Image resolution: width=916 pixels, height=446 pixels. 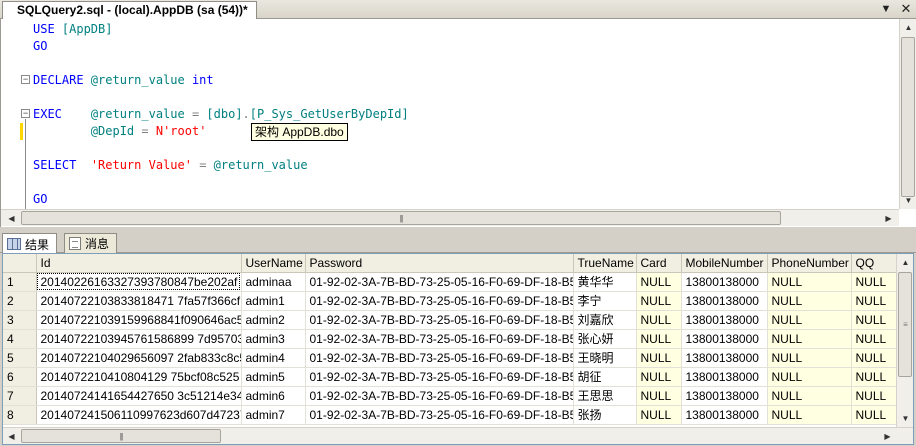 I want to click on table-cell: 20140226163327393780847be202af, so click(x=139, y=282).